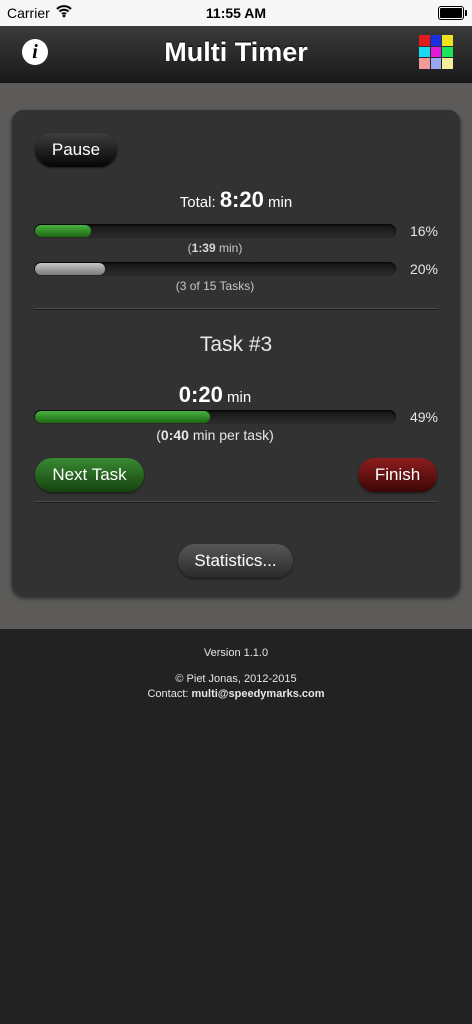 Image resolution: width=472 pixels, height=1024 pixels. What do you see at coordinates (215, 269) in the screenshot?
I see `tasks-progress-bar` at bounding box center [215, 269].